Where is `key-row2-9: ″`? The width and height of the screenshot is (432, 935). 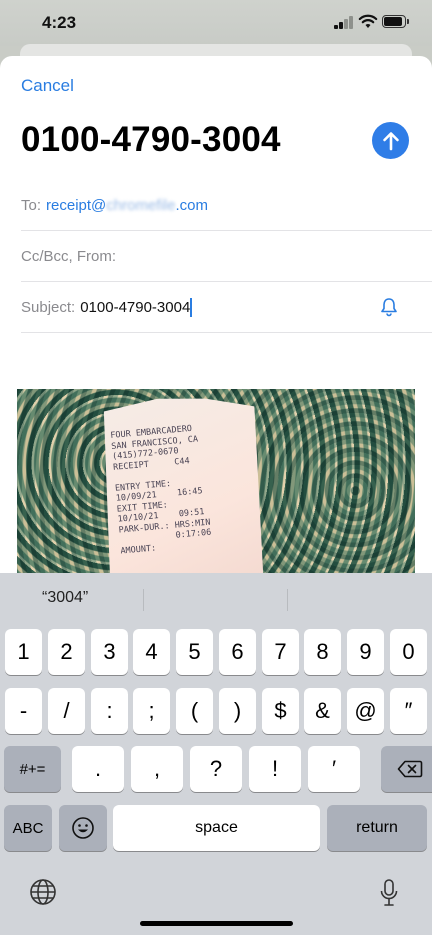 key-row2-9: ″ is located at coordinates (408, 711).